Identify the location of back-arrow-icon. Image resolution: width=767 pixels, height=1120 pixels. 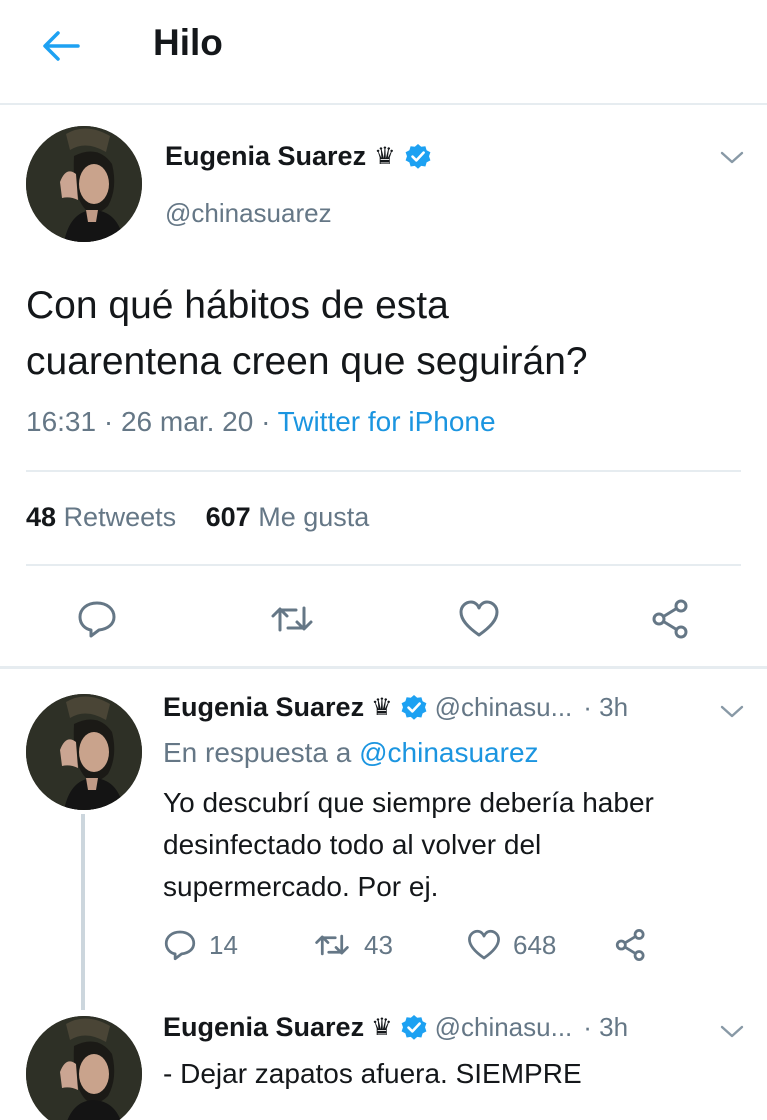
(61, 46).